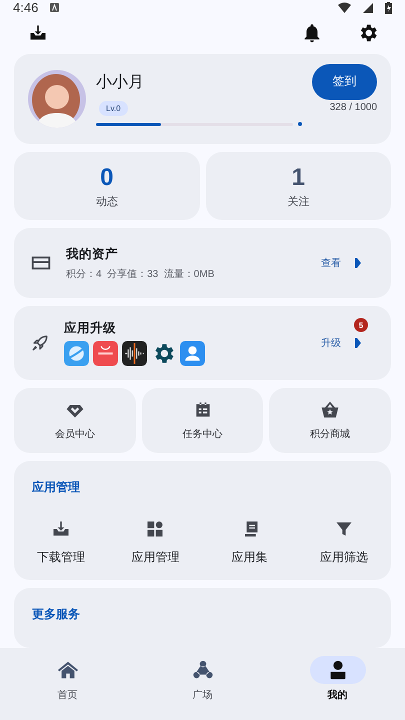 This screenshot has height=720, width=405. What do you see at coordinates (120, 82) in the screenshot?
I see `user-name: 小小月` at bounding box center [120, 82].